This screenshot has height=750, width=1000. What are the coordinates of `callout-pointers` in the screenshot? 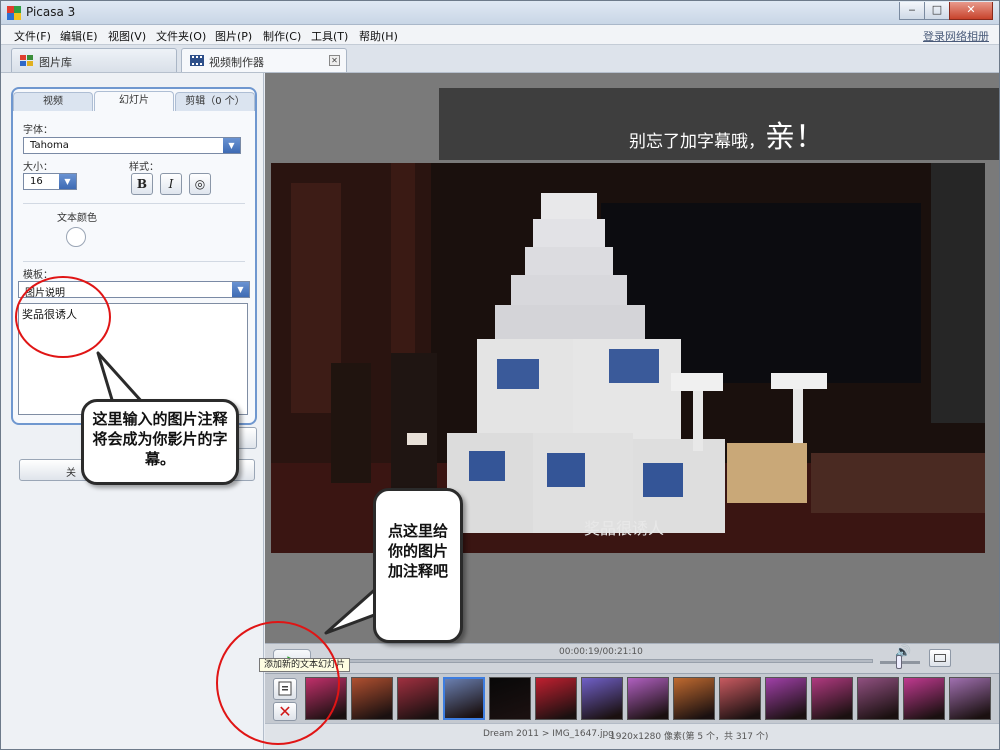 It's located at (241, 493).